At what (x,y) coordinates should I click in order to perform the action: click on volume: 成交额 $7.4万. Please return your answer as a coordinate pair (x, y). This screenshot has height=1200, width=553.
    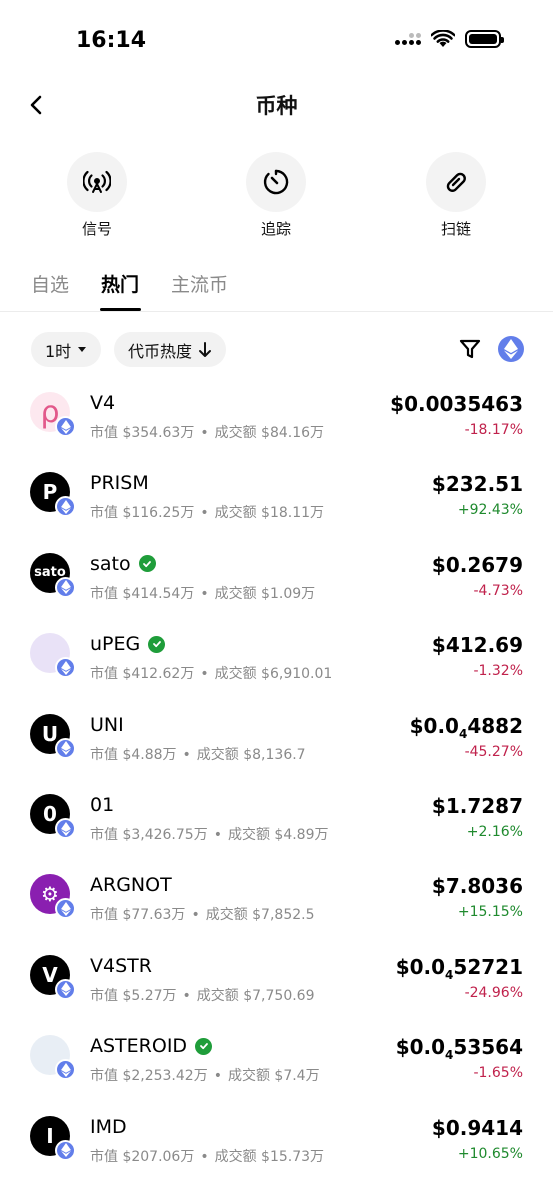
    Looking at the image, I should click on (273, 1076).